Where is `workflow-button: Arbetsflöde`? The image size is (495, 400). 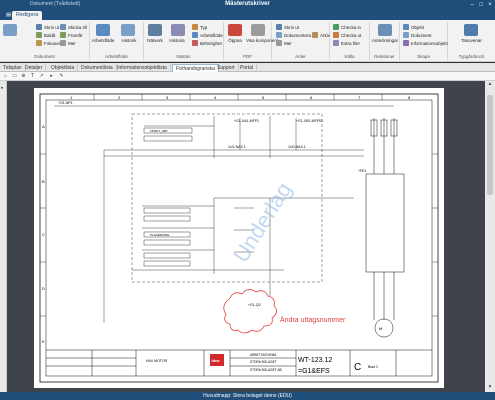 workflow-button: Arbetsflöde is located at coordinates (103, 40).